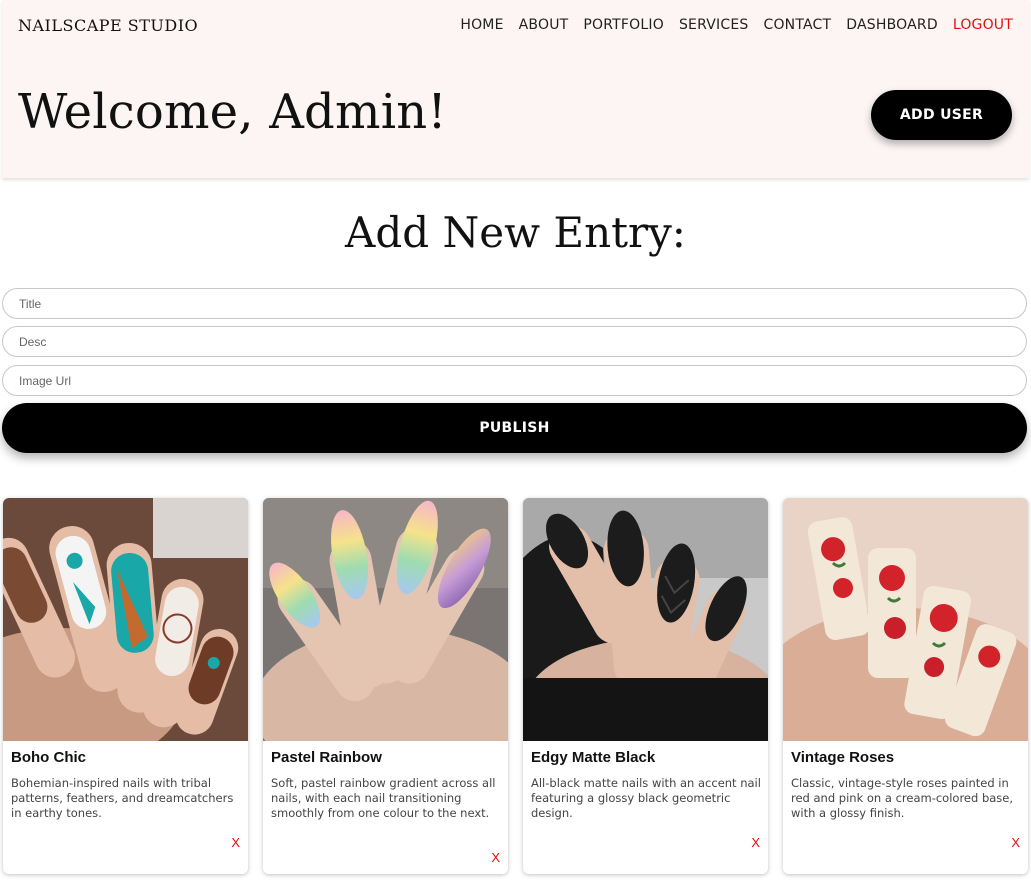 This screenshot has height=885, width=1031. Describe the element at coordinates (623, 25) in the screenshot. I see `nav-portfolio: PORTFOLIO` at that location.